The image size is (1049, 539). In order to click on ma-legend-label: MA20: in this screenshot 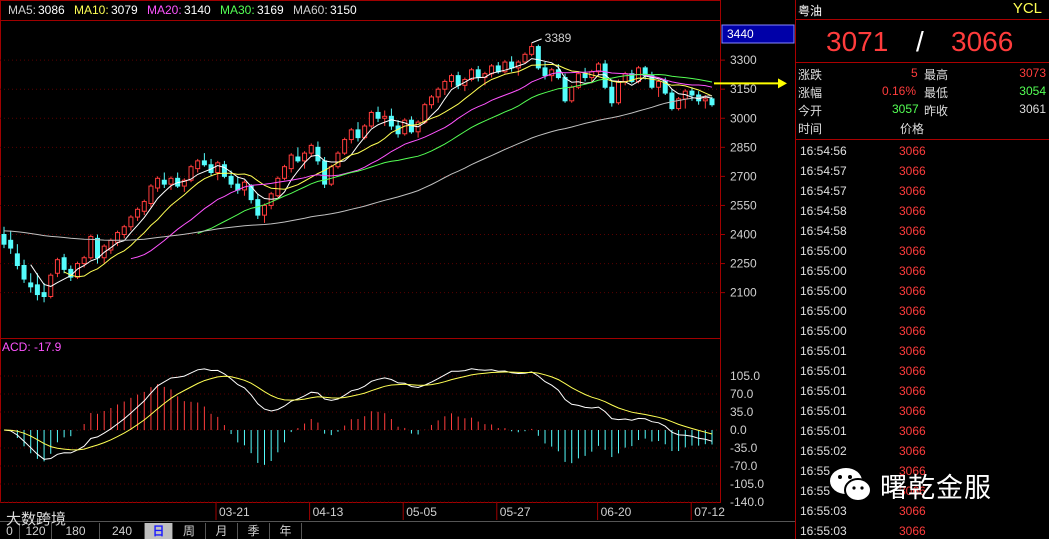, I will do `click(164, 10)`.